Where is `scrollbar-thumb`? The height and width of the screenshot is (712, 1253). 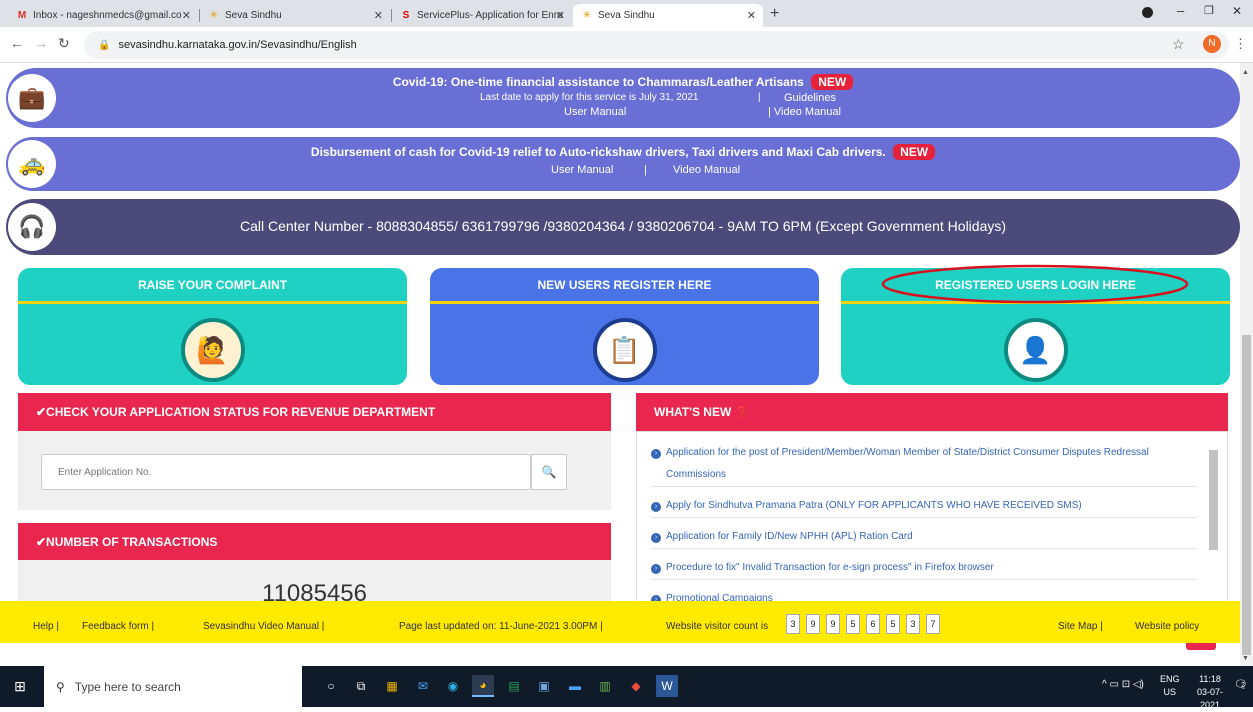
scrollbar-thumb is located at coordinates (1246, 495).